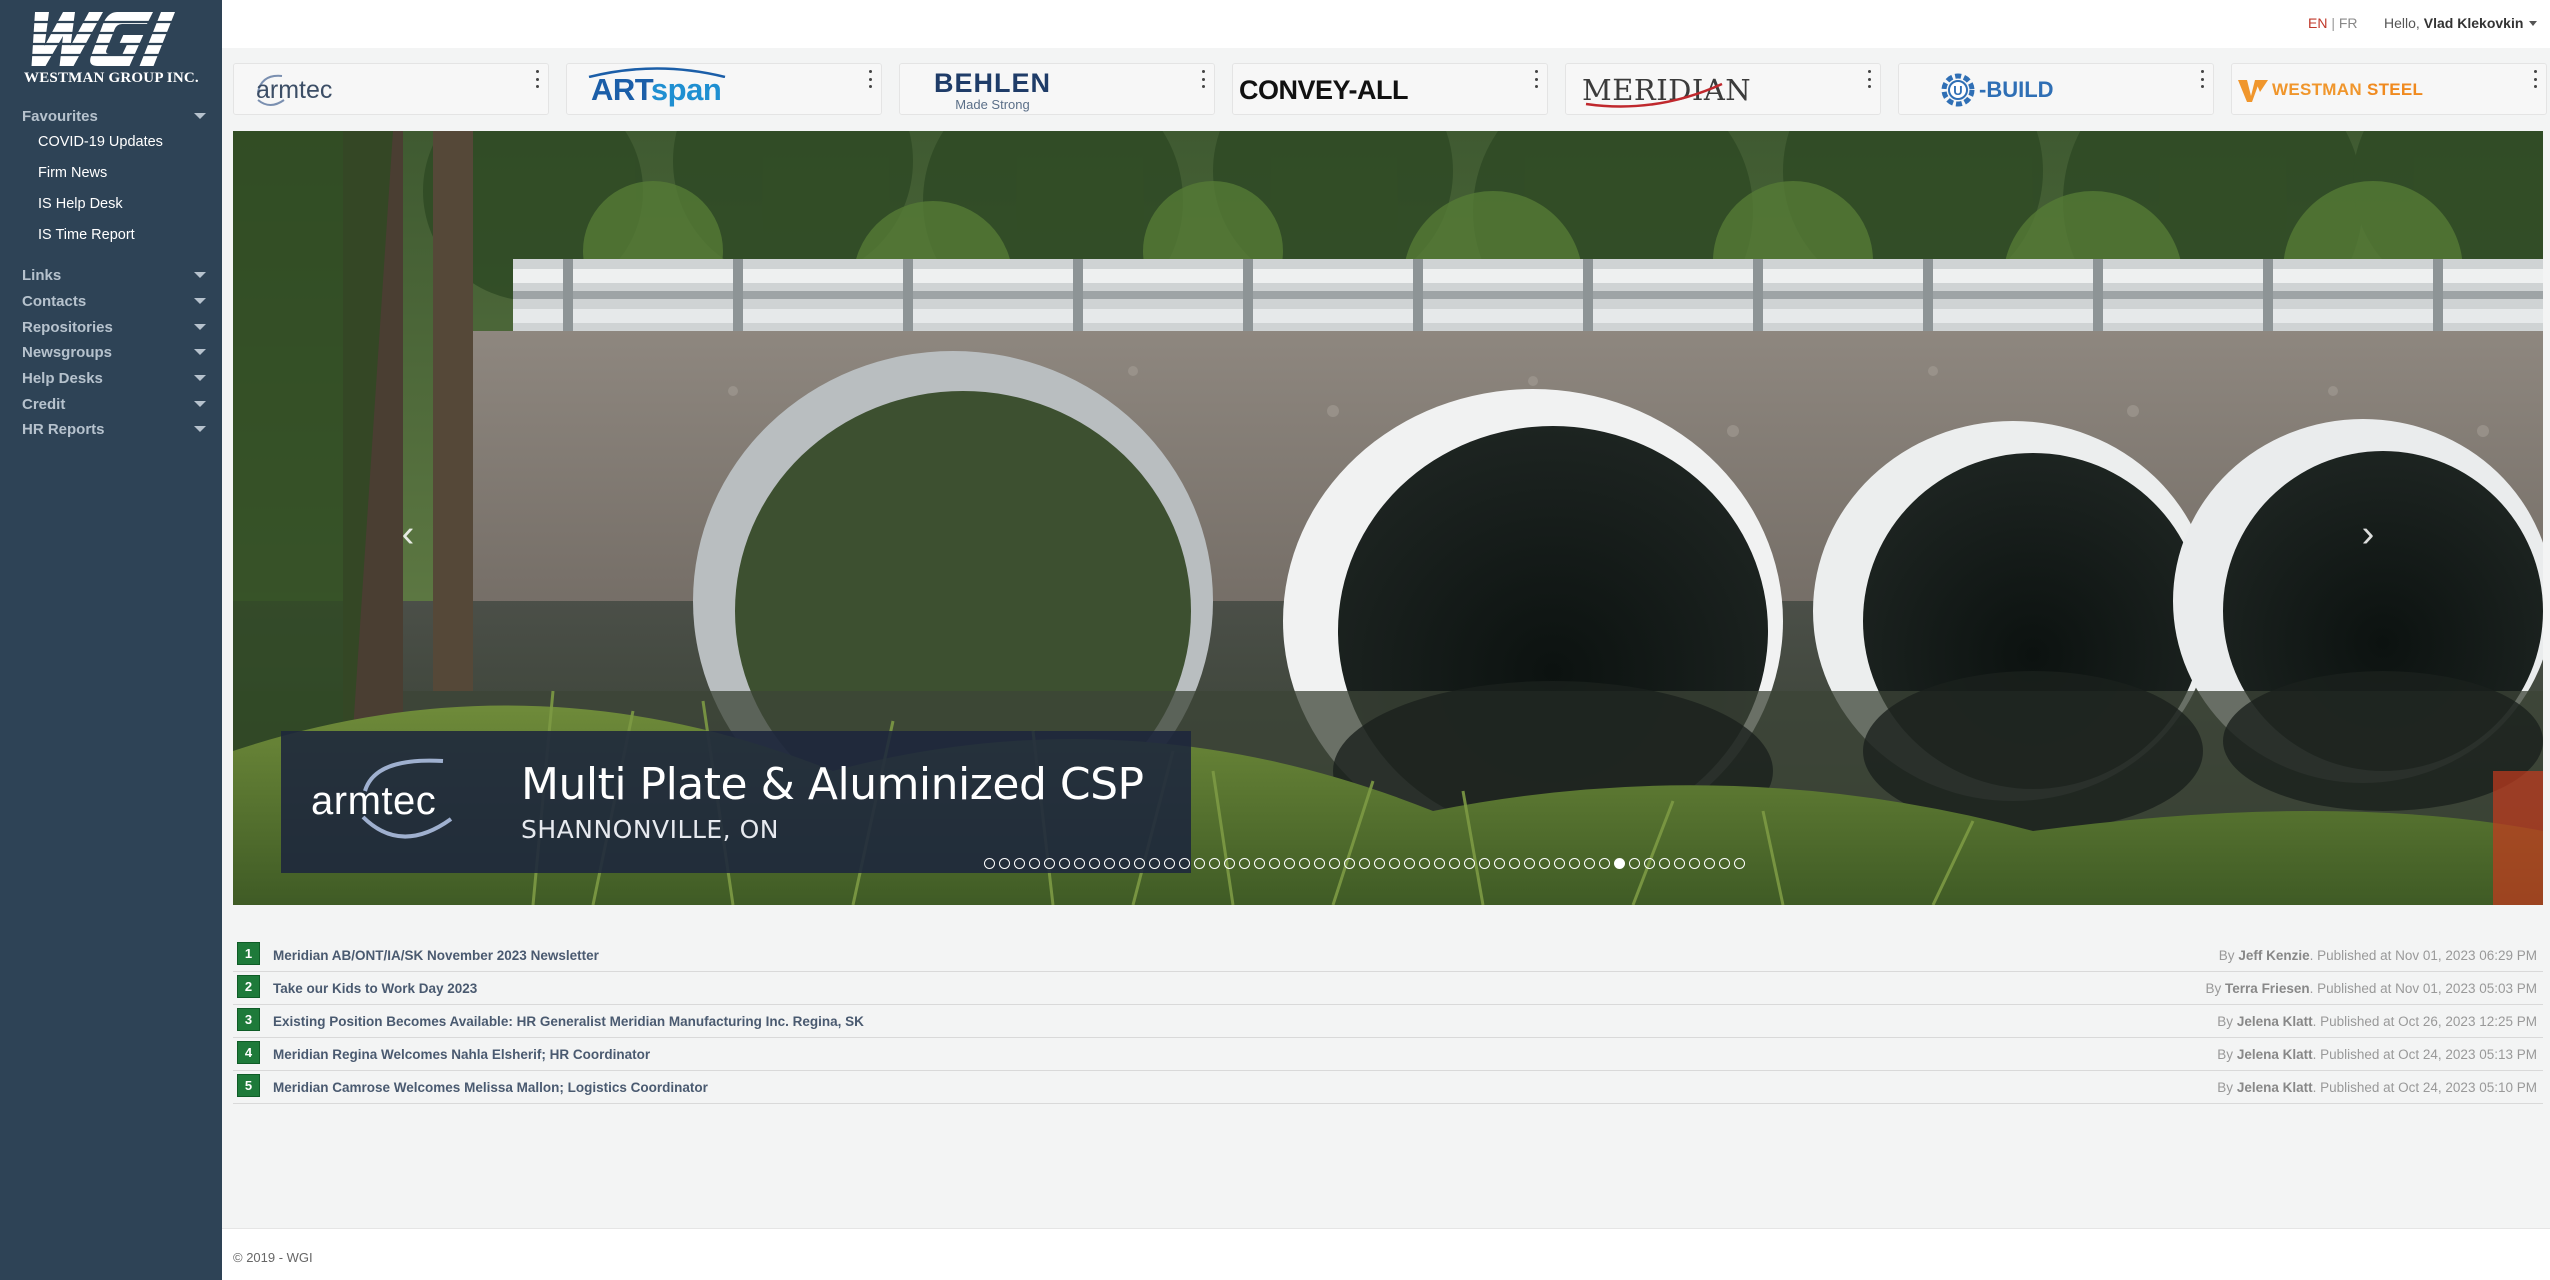  Describe the element at coordinates (116, 275) in the screenshot. I see `nav-section-links: Links` at that location.